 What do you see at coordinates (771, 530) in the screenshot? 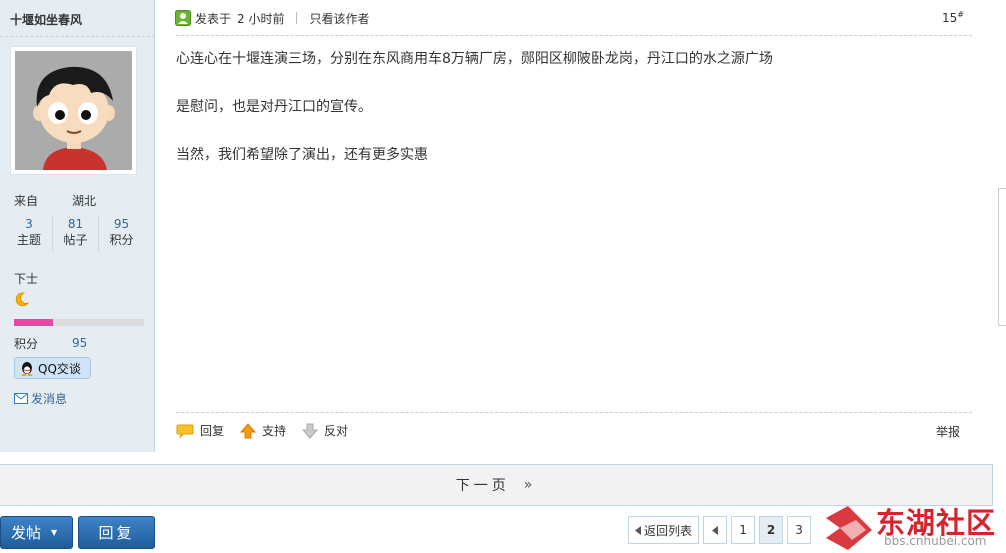
I see `page-2-button: 2` at bounding box center [771, 530].